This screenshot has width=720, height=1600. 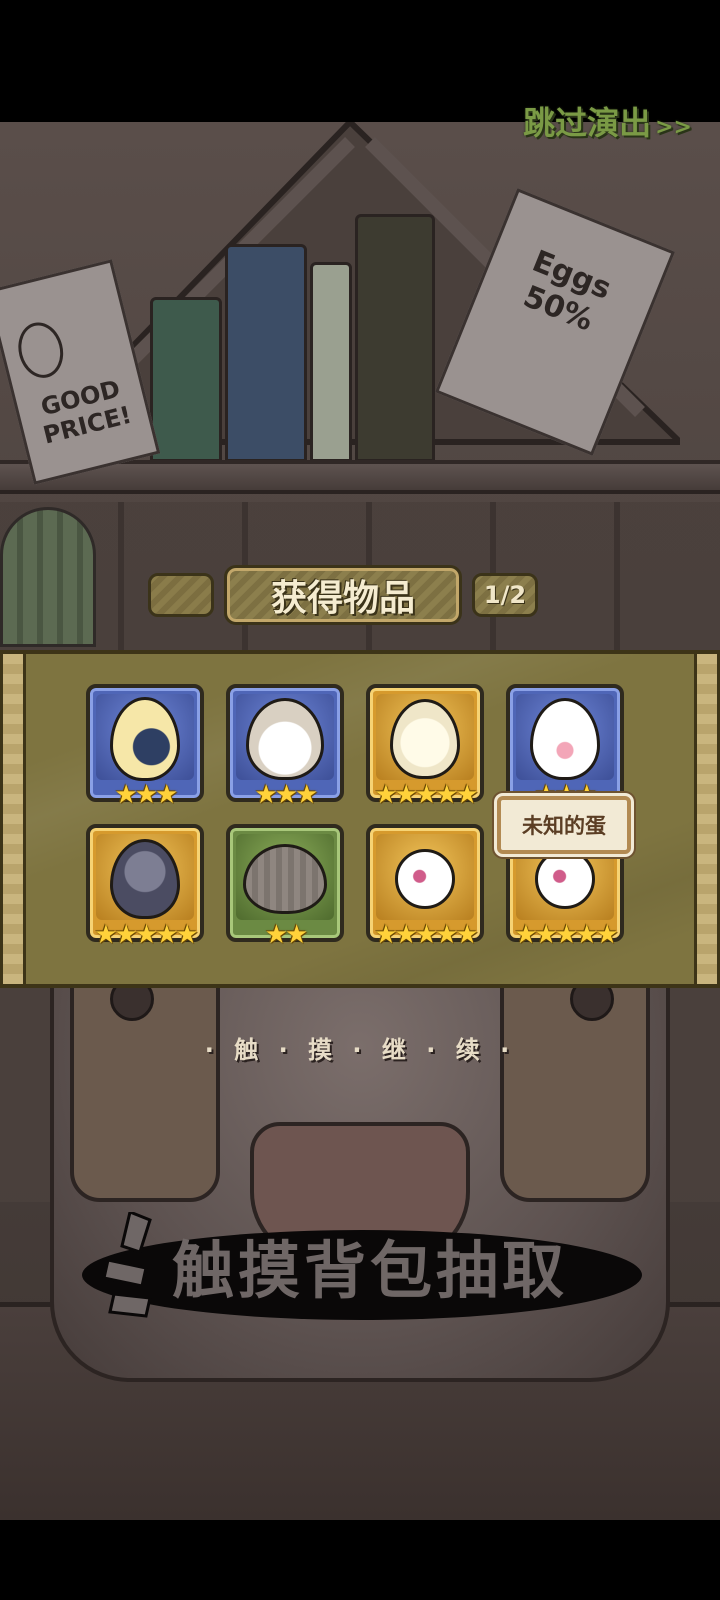 What do you see at coordinates (587, 123) in the screenshot?
I see `skip-label: 跳过演出` at bounding box center [587, 123].